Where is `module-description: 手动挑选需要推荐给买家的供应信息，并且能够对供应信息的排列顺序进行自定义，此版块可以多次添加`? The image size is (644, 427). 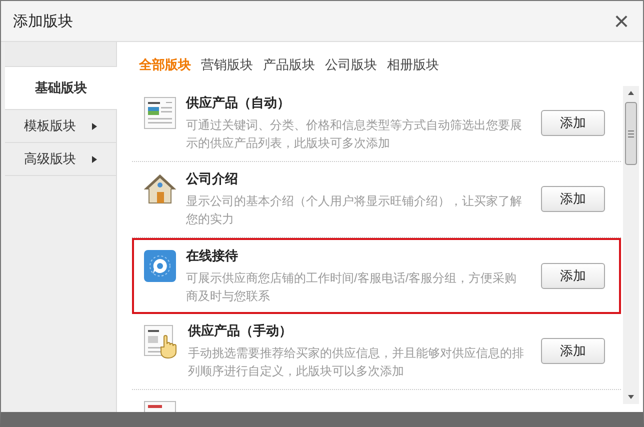 module-description: 手动挑选需要推荐给买家的供应信息，并且能够对供应信息的排列顺序进行自定义，此版块可以多次添加 is located at coordinates (356, 362).